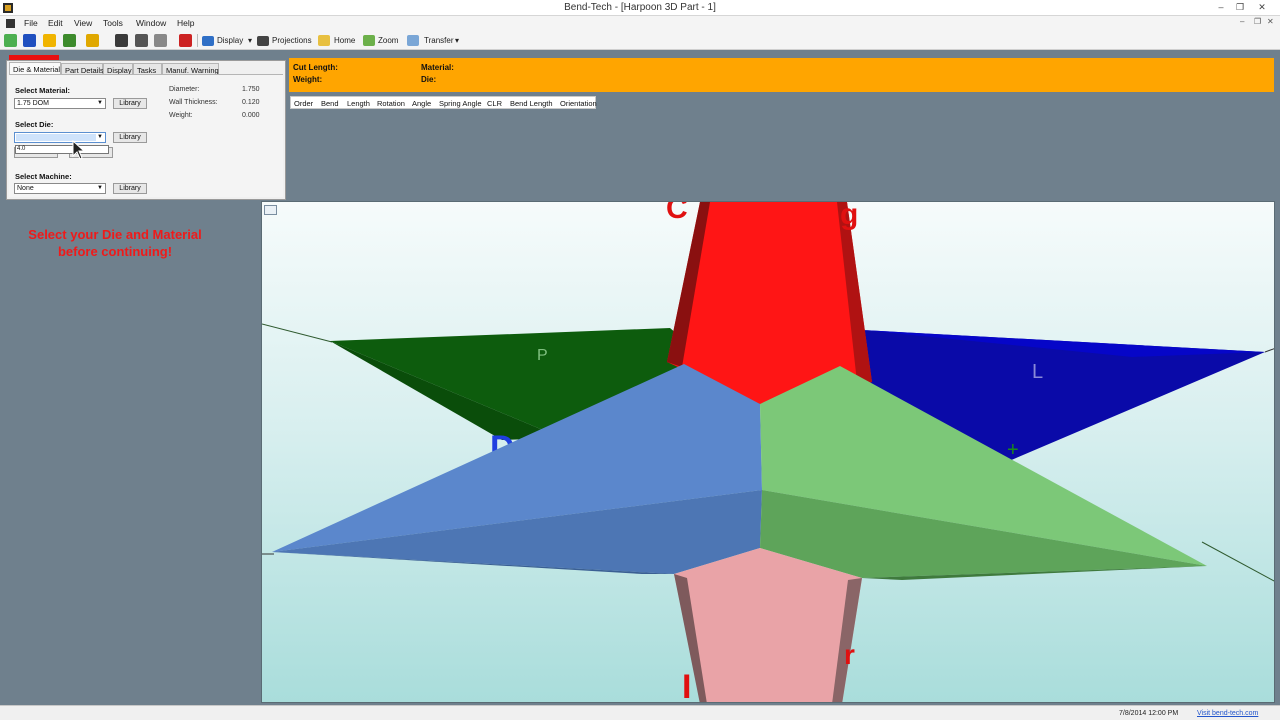 This screenshot has height=720, width=1280. What do you see at coordinates (181, 115) in the screenshot?
I see `weight-label: Weight:` at bounding box center [181, 115].